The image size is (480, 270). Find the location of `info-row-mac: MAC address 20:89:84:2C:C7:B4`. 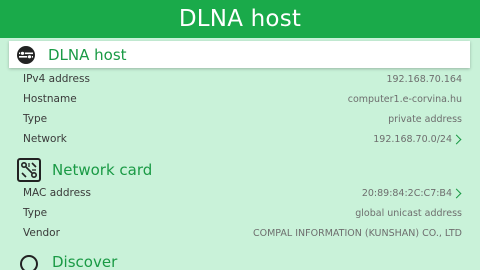

info-row-mac: MAC address 20:89:84:2C:C7:B4 is located at coordinates (240, 193).